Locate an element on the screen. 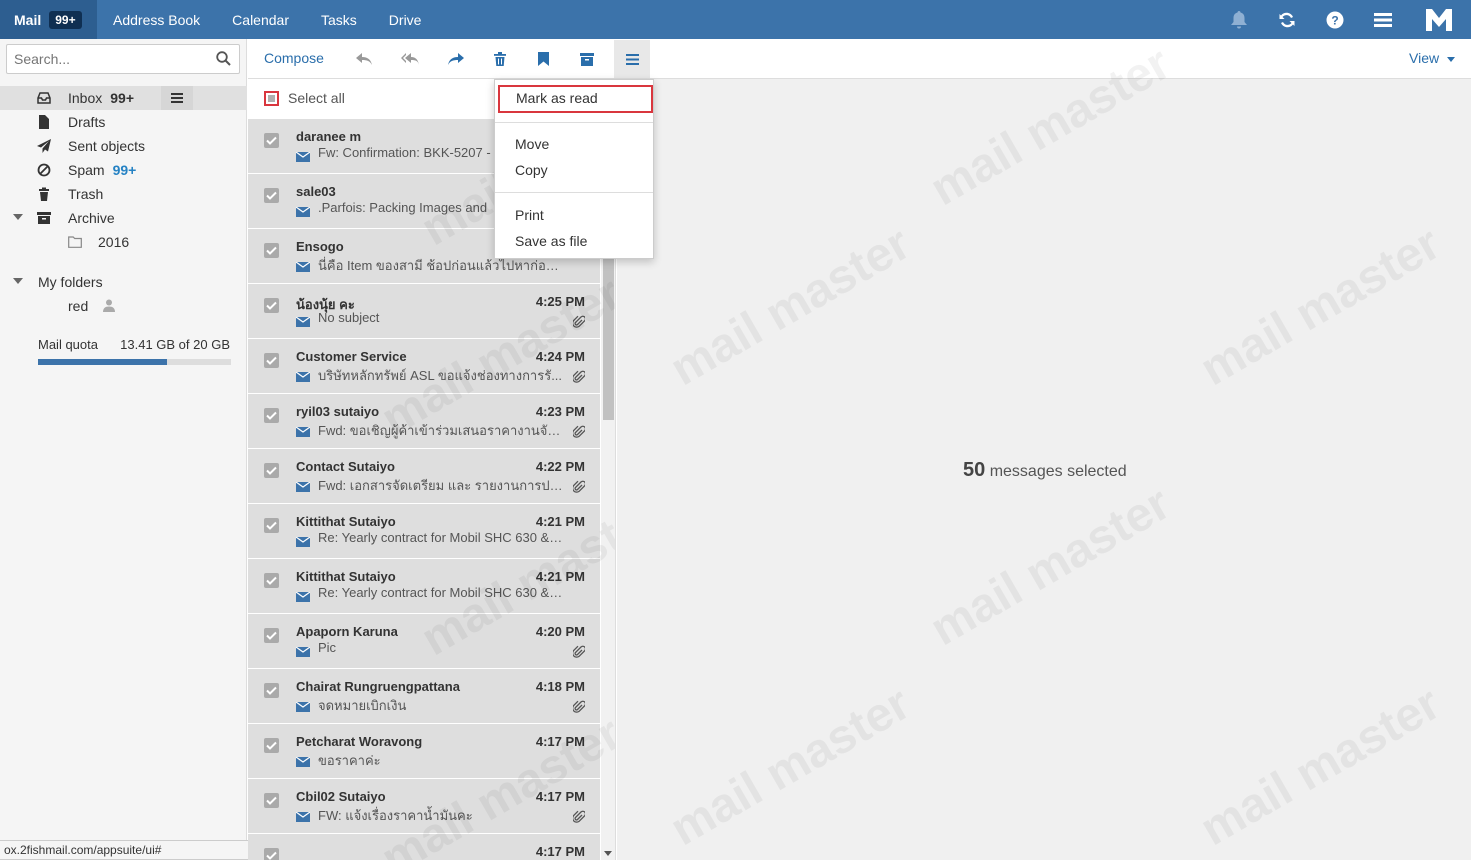  nav-mail-label: Mail is located at coordinates (28, 19).